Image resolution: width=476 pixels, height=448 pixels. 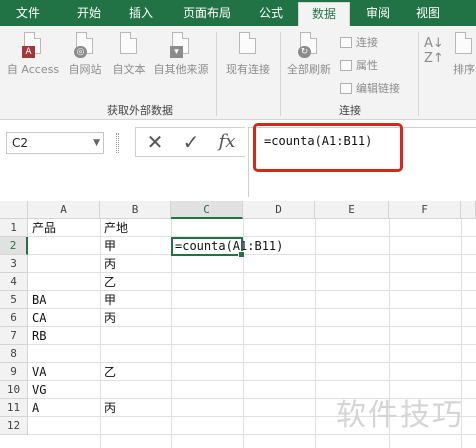 I want to click on sort-button: 排序, so click(x=462, y=54).